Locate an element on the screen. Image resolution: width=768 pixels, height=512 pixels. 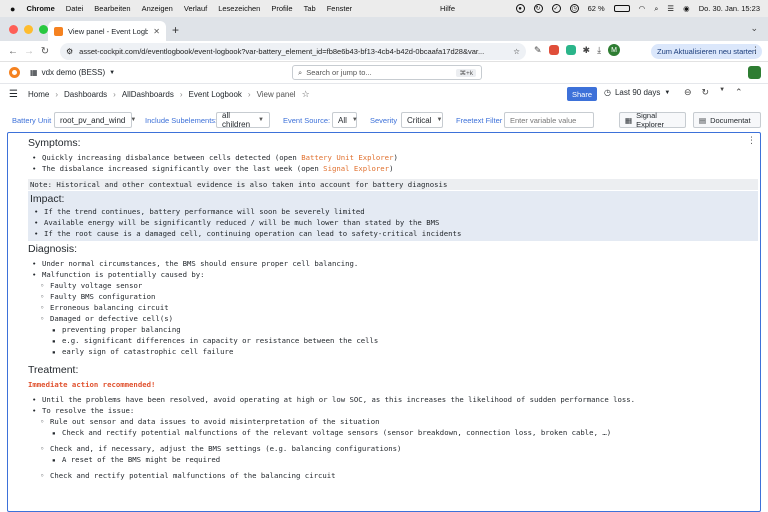
menu-item-verlauf: Verlauf is located at coordinates (195, 8).